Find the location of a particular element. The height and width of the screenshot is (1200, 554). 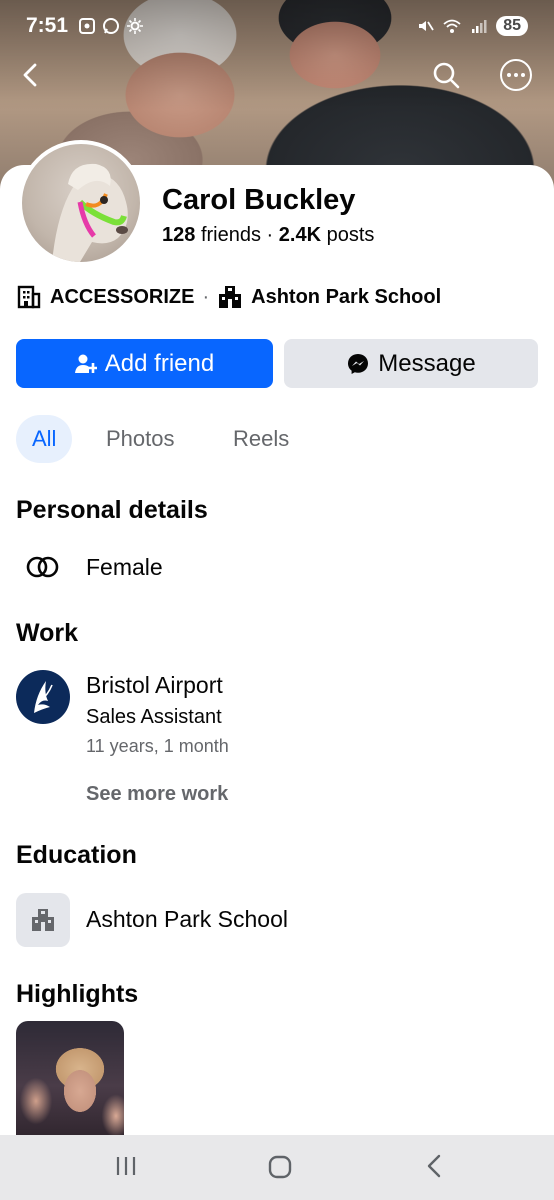

tab-photos: Photos is located at coordinates (140, 439).